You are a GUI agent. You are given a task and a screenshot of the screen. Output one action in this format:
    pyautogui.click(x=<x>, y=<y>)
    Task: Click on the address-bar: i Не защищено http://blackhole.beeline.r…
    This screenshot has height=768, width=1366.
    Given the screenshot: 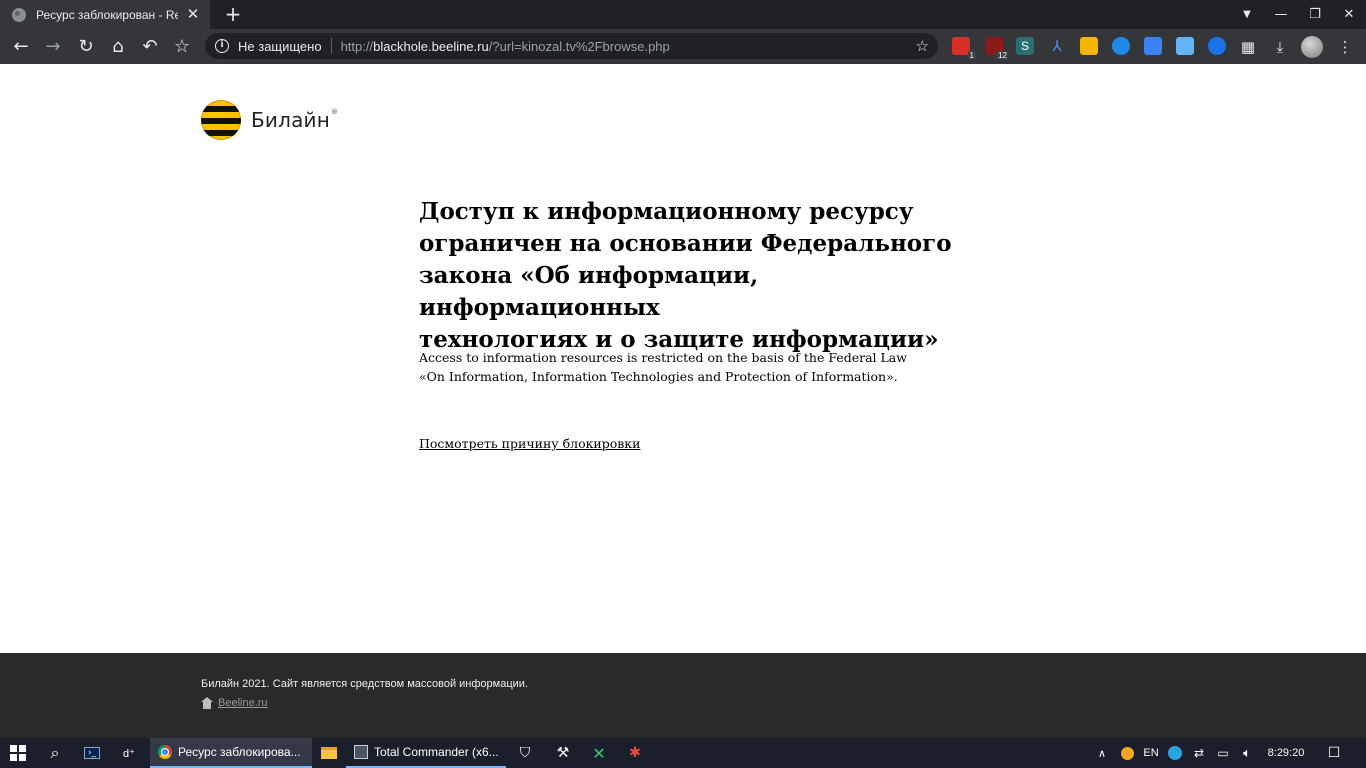 What is the action you would take?
    pyautogui.click(x=571, y=46)
    